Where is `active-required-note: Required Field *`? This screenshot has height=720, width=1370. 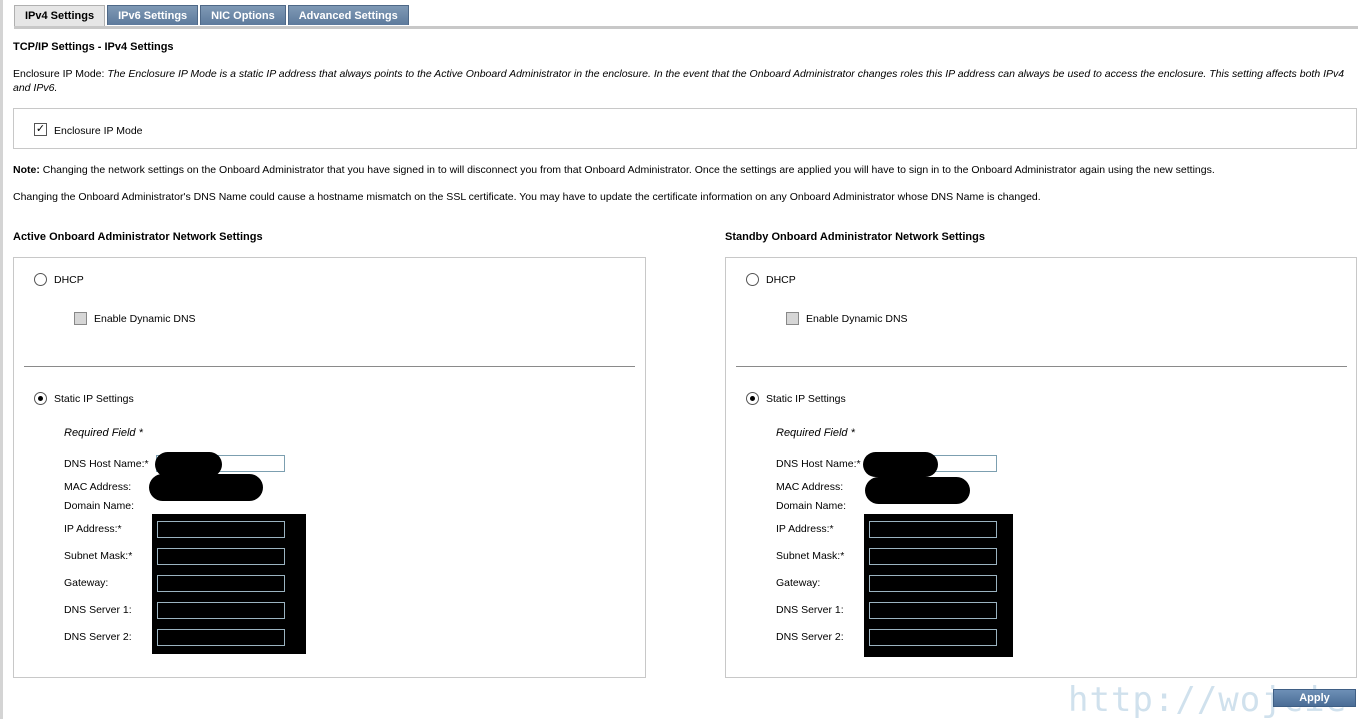 active-required-note: Required Field * is located at coordinates (103, 433).